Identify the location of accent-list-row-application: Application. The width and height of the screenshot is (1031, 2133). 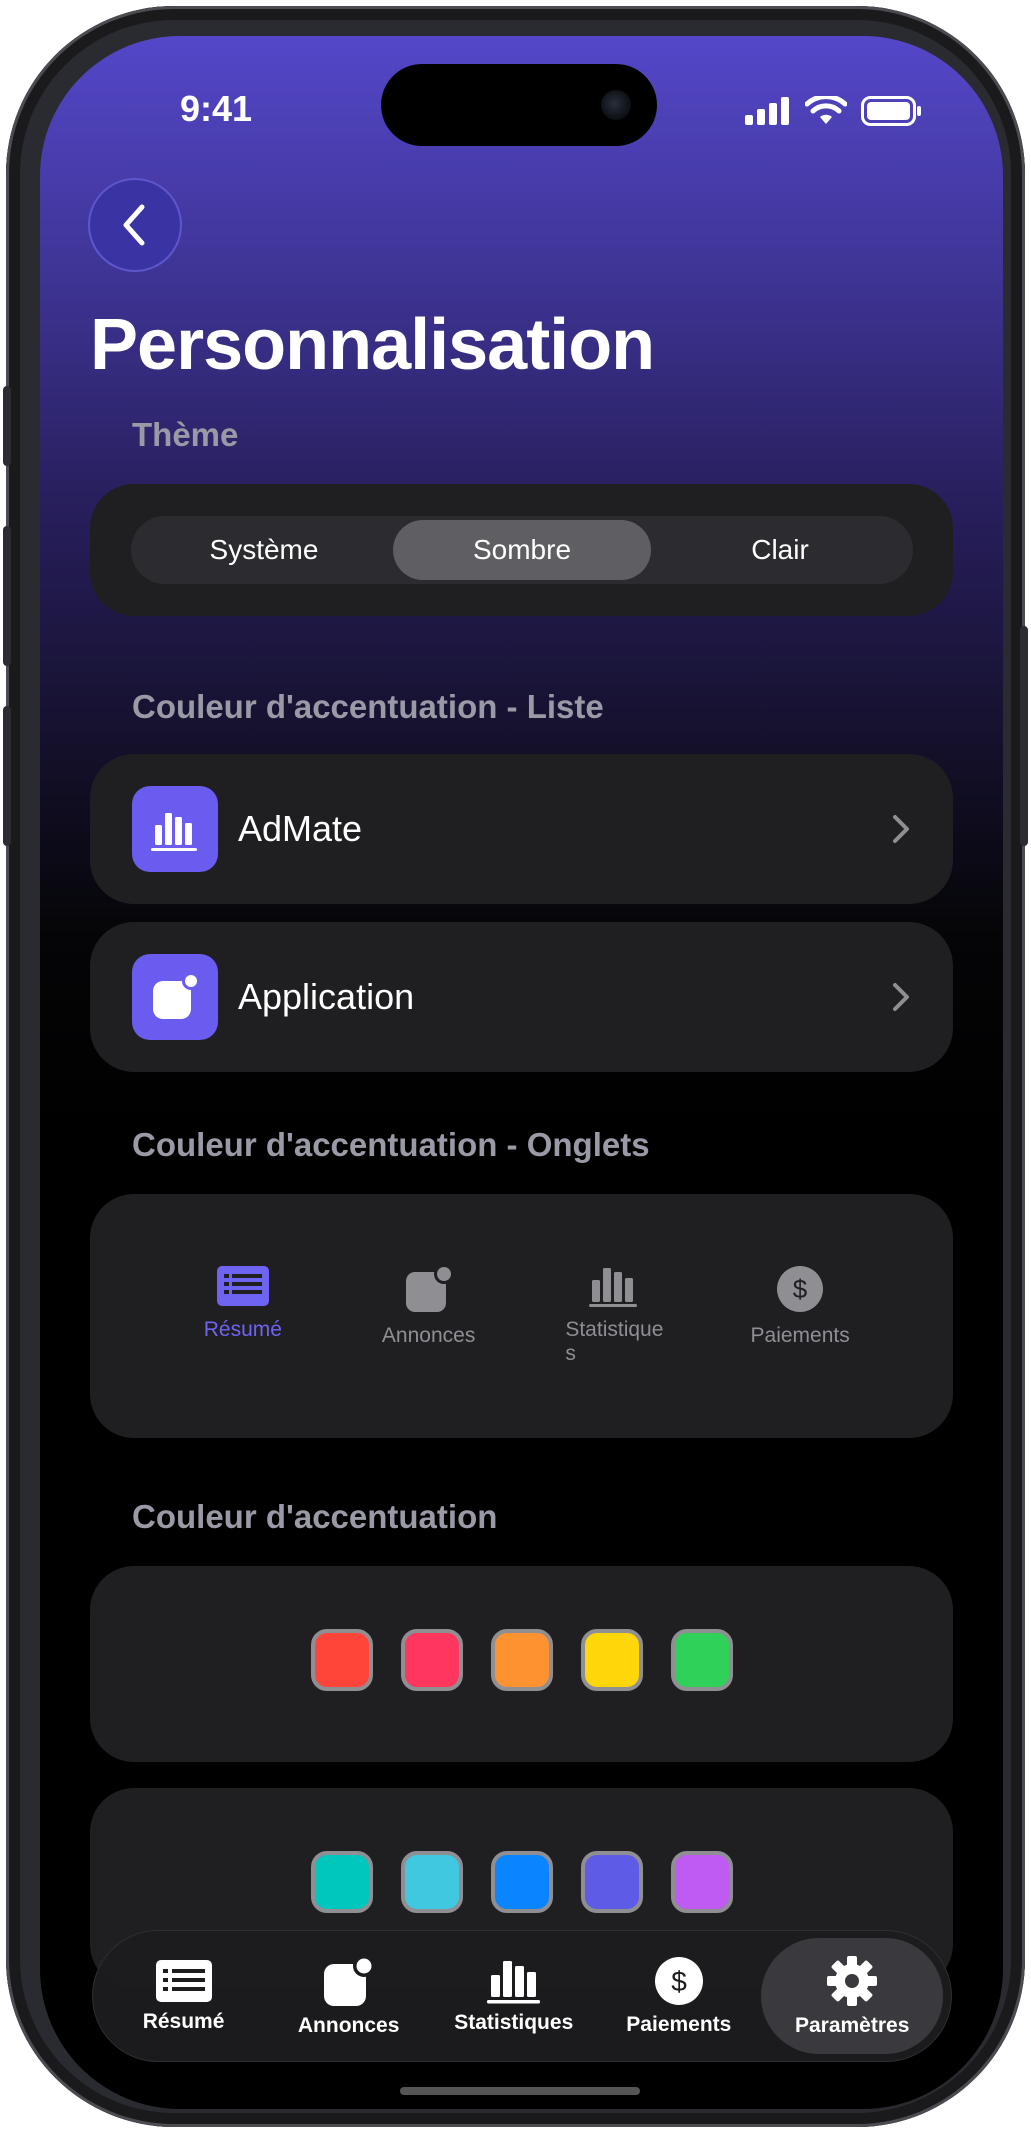
(521, 997).